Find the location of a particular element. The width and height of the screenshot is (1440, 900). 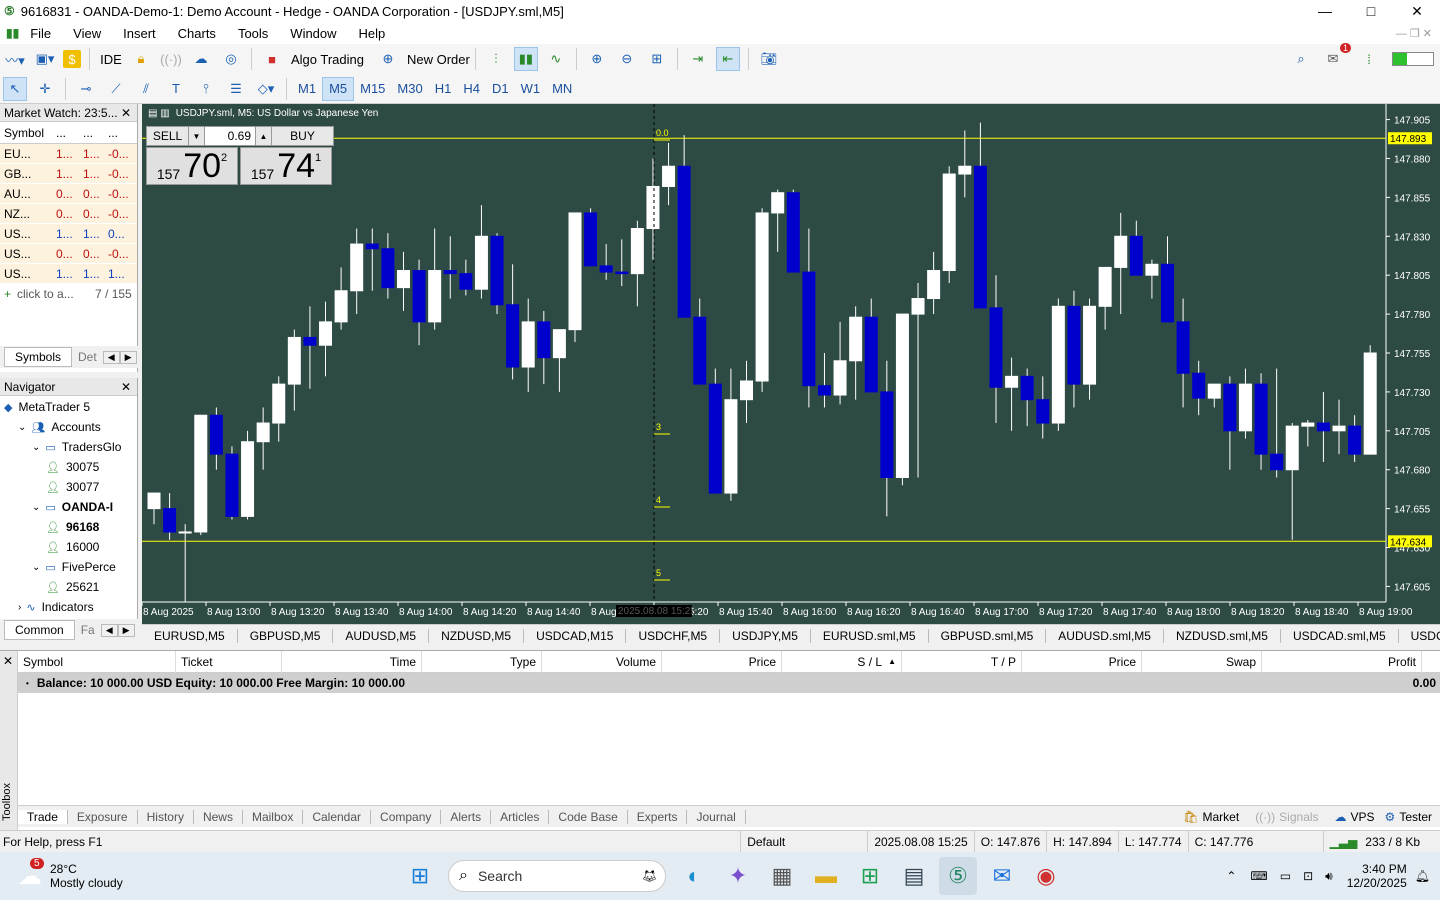

trendline-icon: ⟋ is located at coordinates (116, 89).